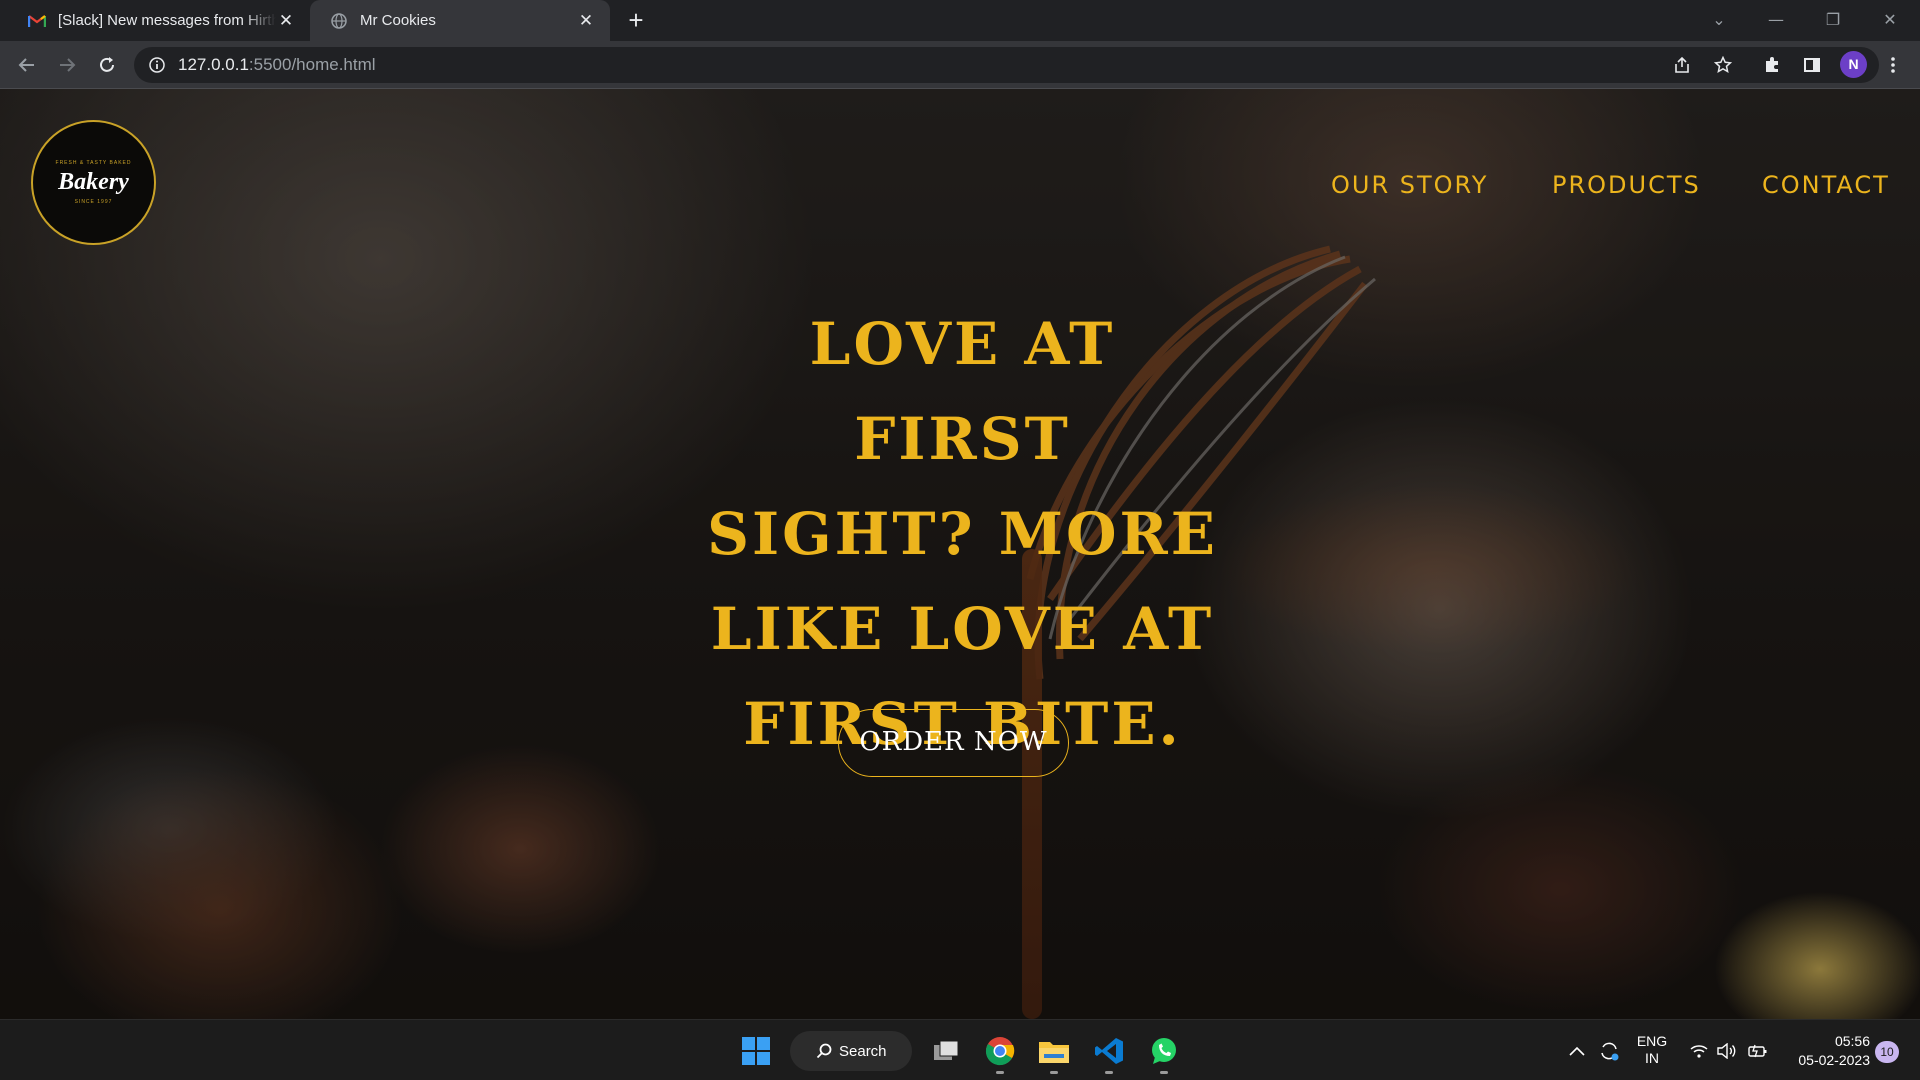 This screenshot has height=1080, width=1920. What do you see at coordinates (1109, 1054) in the screenshot?
I see `vscode-icon` at bounding box center [1109, 1054].